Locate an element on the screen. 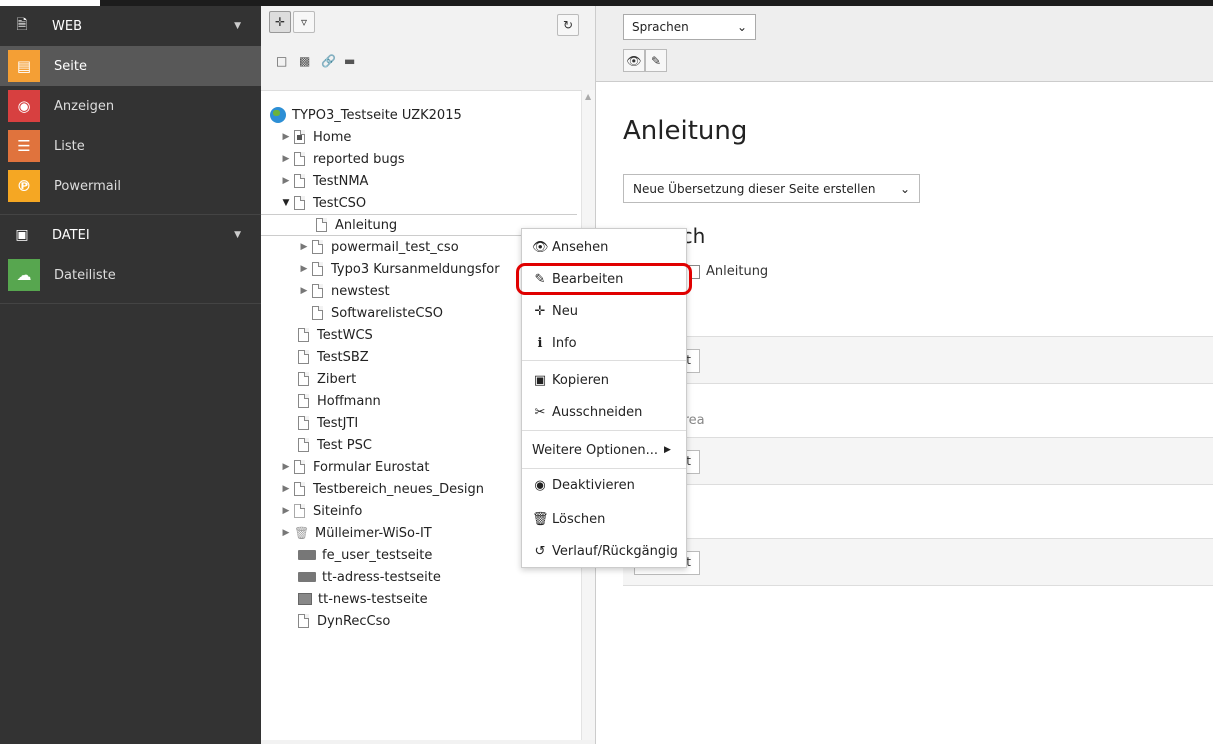  context-item-history: ↺ Verlauf/Rückgängig is located at coordinates (604, 551).